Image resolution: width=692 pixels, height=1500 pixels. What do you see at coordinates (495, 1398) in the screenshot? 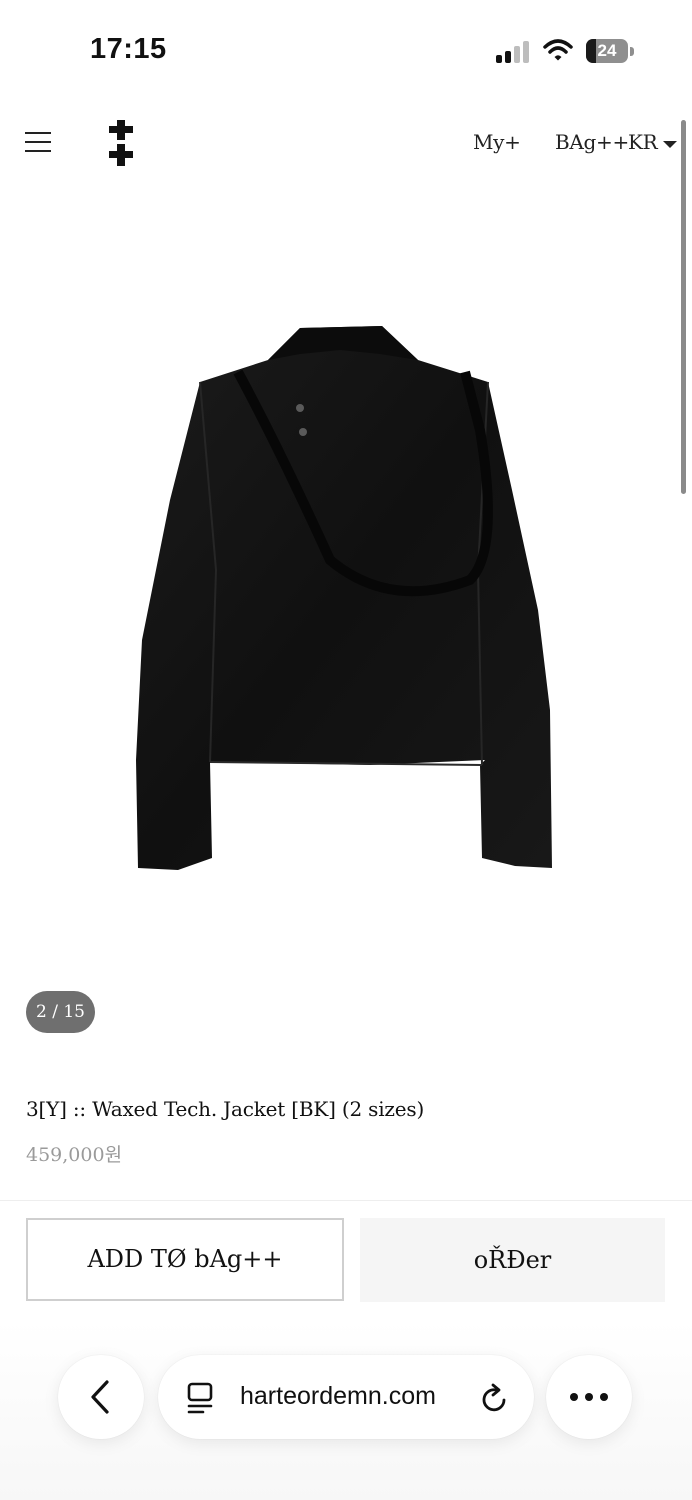
I see `reload-icon` at bounding box center [495, 1398].